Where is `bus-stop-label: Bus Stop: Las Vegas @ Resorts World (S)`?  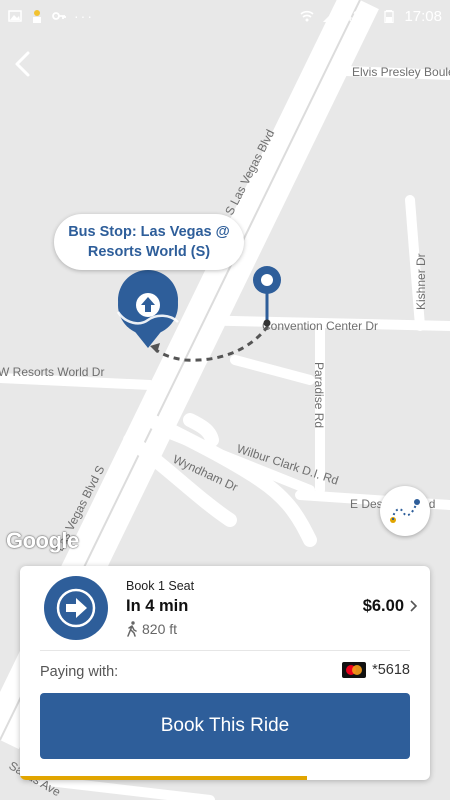
bus-stop-label: Bus Stop: Las Vegas @ Resorts World (S) is located at coordinates (149, 242).